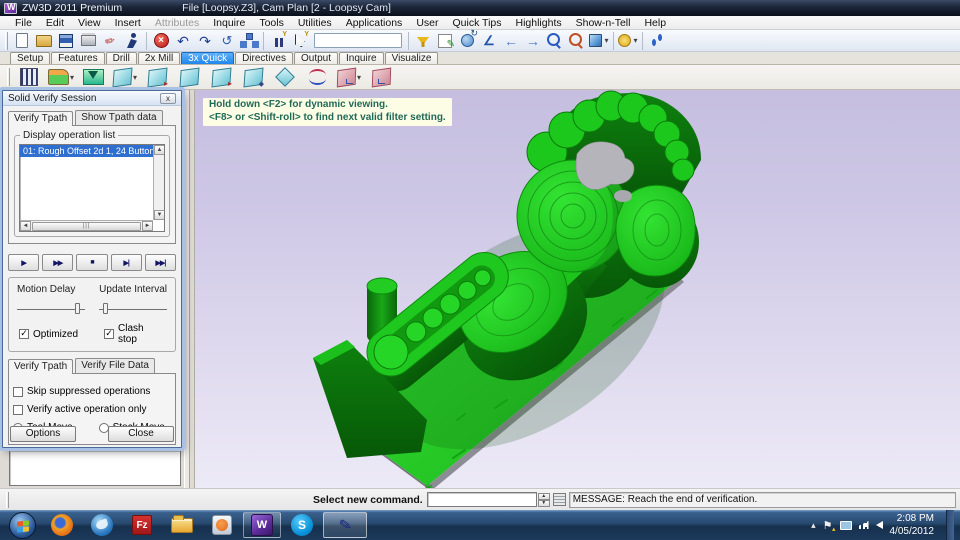  What do you see at coordinates (381, 77) in the screenshot?
I see `output-op-b-icon` at bounding box center [381, 77].